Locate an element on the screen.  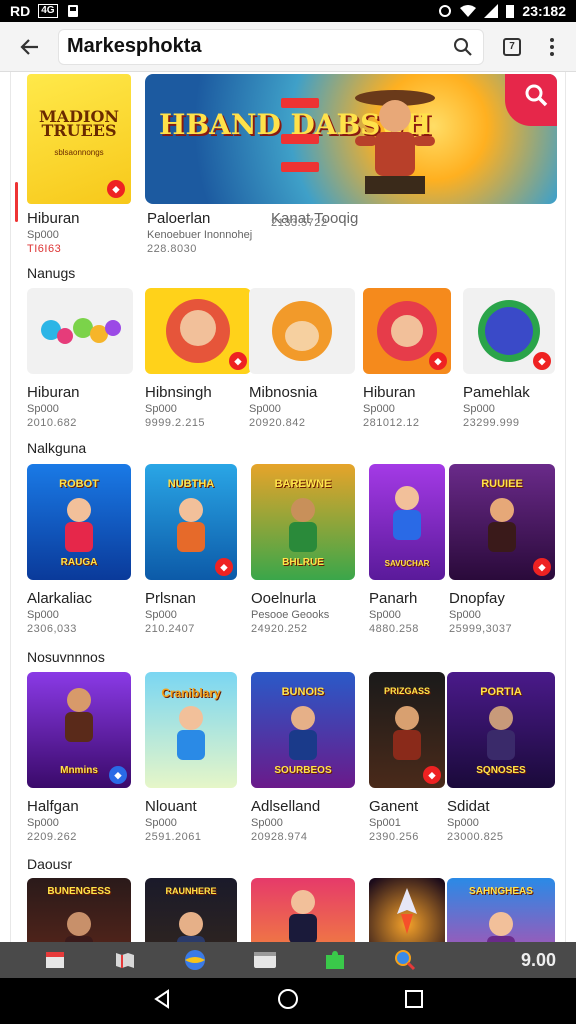
app-art-subtitle: RAUGA is located at coordinates (79, 562).